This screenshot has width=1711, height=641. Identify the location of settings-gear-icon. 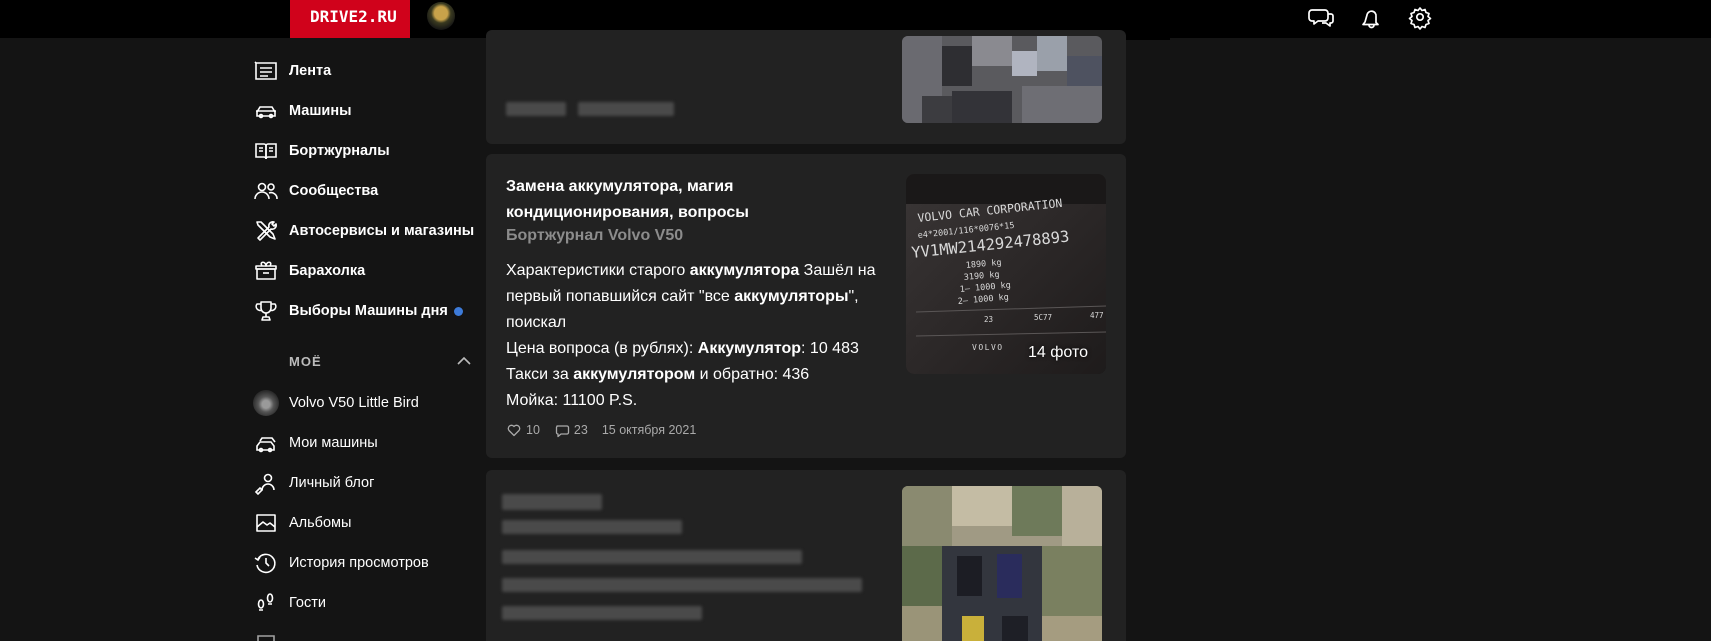
(1420, 17).